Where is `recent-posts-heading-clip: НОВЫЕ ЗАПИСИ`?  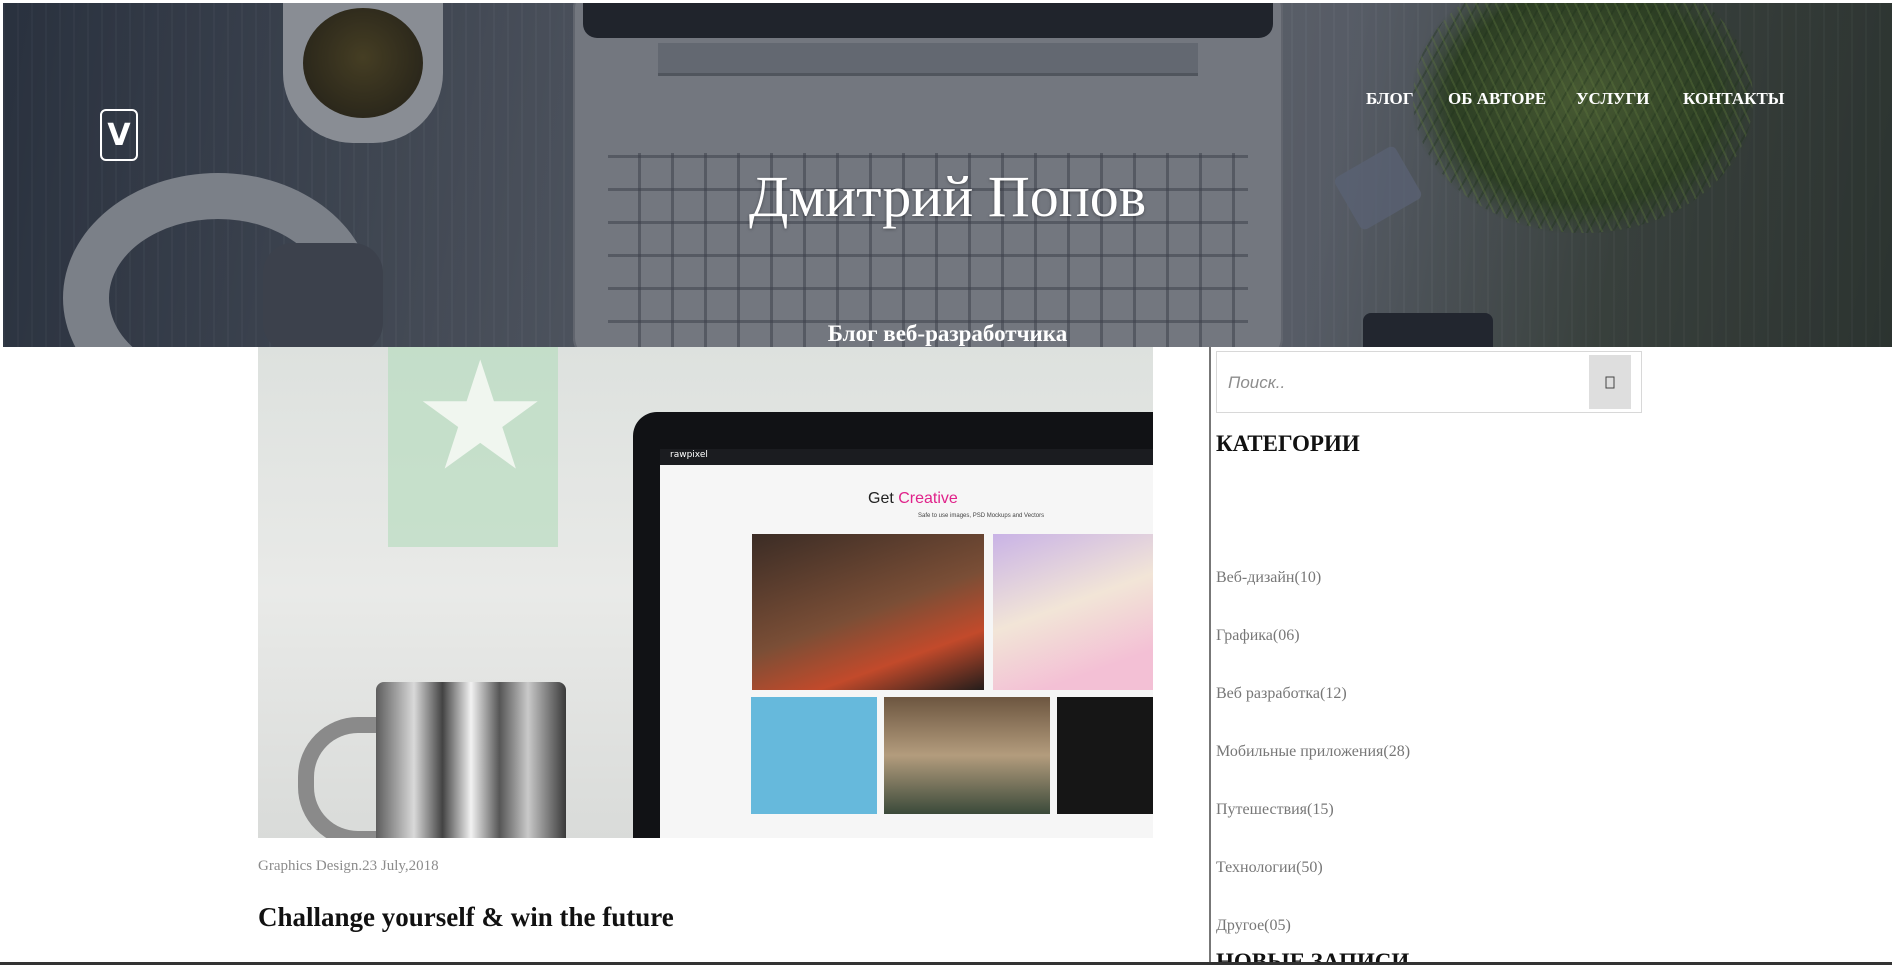 recent-posts-heading-clip: НОВЫЕ ЗАПИСИ is located at coordinates (1366, 956).